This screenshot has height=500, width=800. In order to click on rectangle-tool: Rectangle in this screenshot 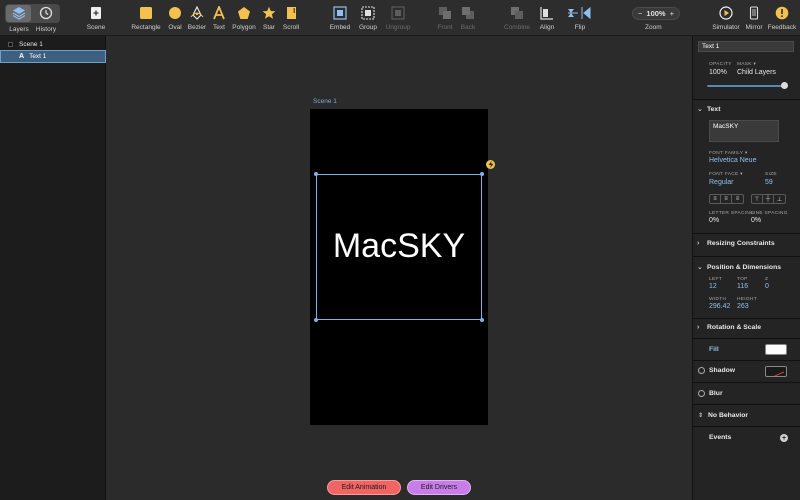, I will do `click(146, 18)`.